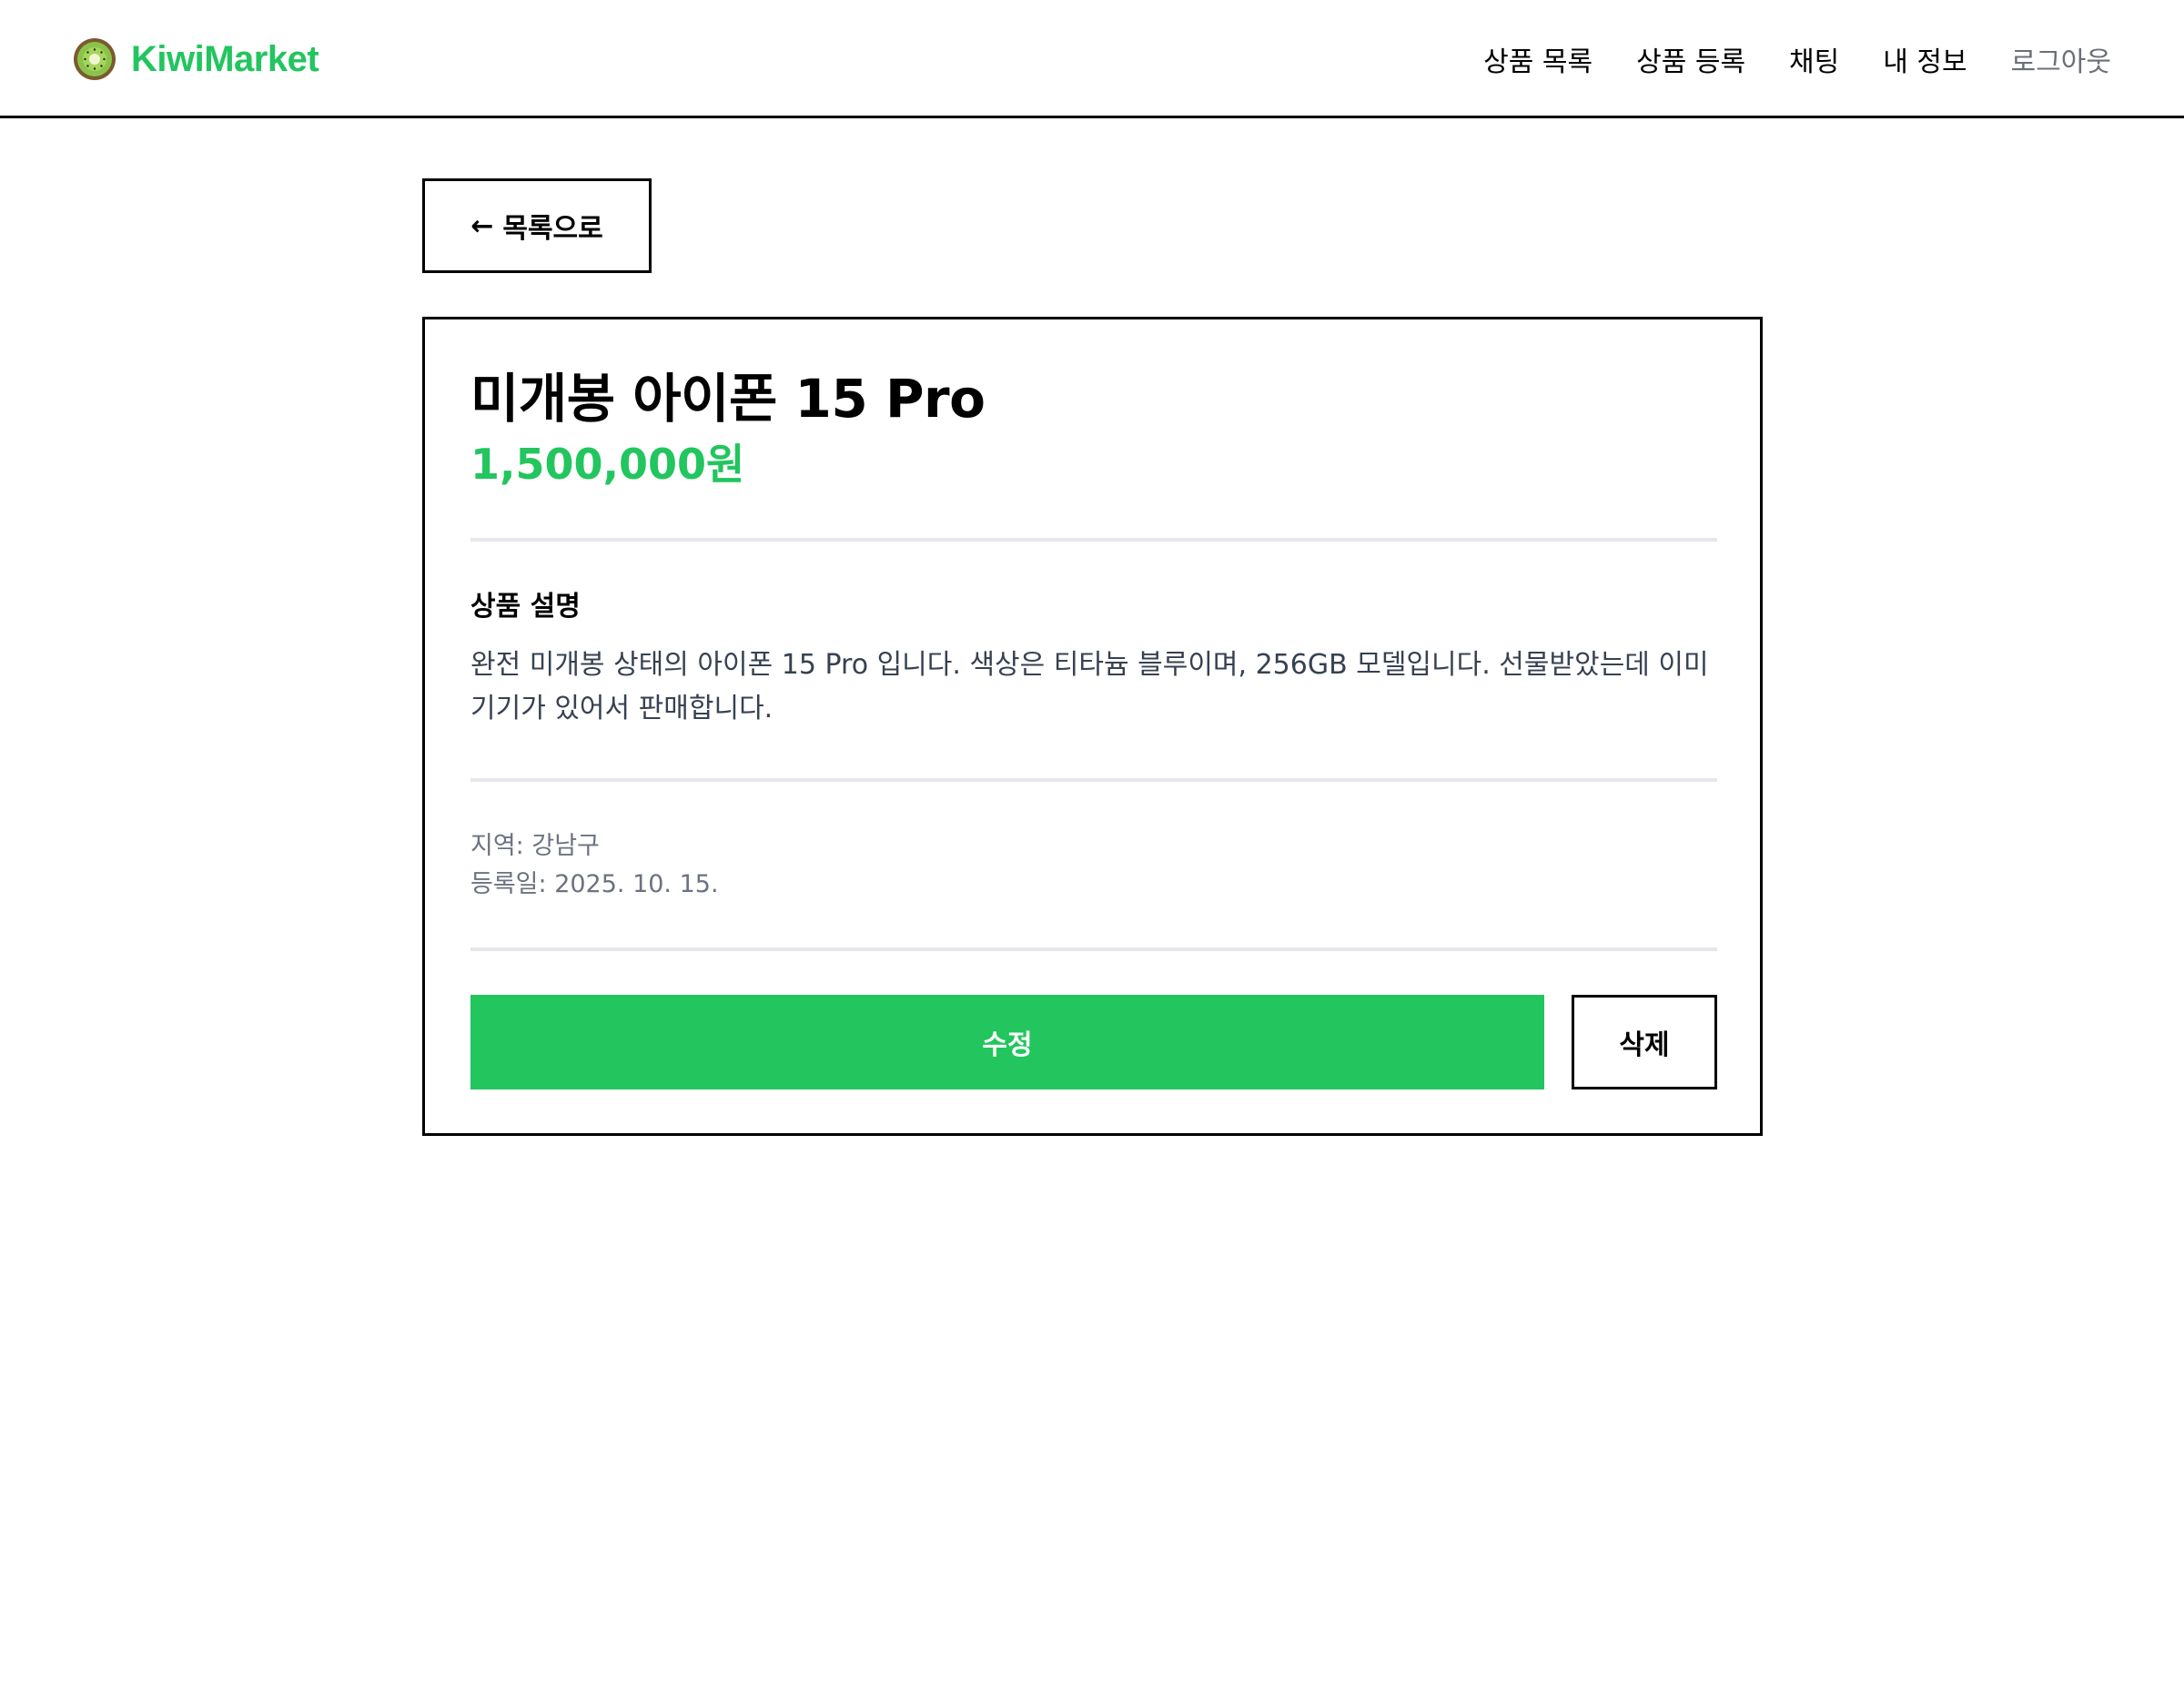  I want to click on top-header: KiwiMarket 상품 목록 상품 등록 채팅 내 정보 로그아웃, so click(1092, 59).